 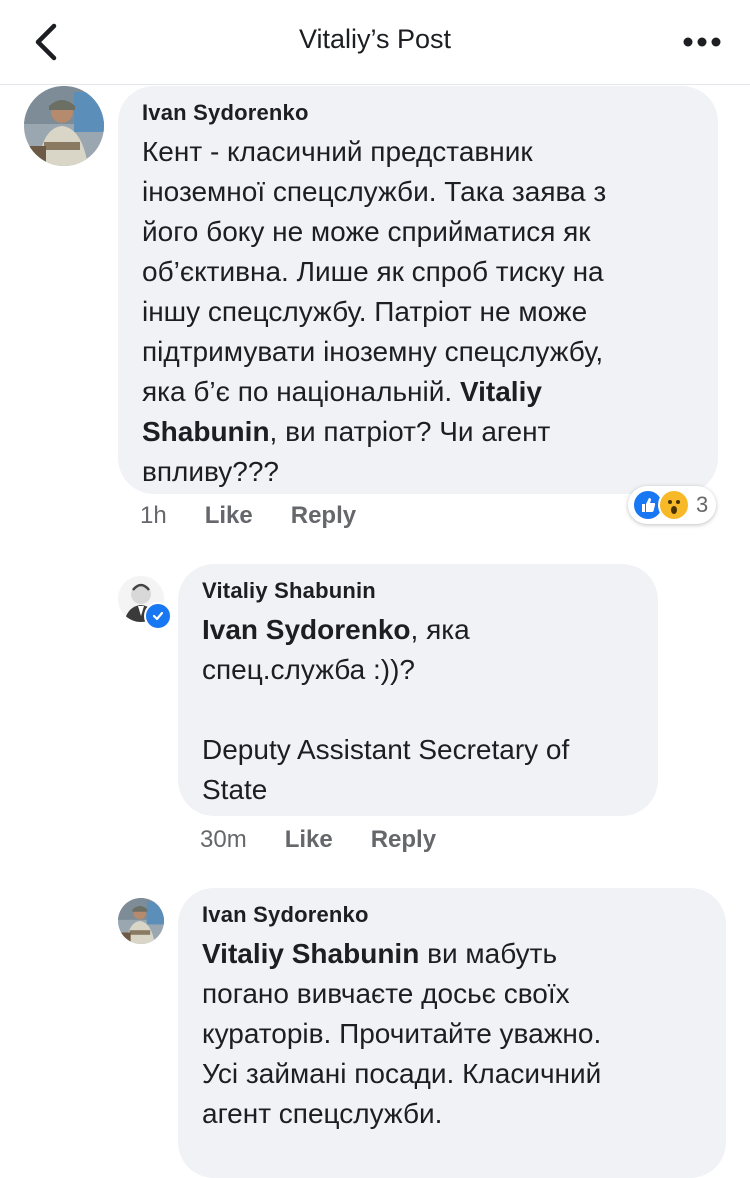 What do you see at coordinates (702, 504) in the screenshot?
I see `reaction-count: 3` at bounding box center [702, 504].